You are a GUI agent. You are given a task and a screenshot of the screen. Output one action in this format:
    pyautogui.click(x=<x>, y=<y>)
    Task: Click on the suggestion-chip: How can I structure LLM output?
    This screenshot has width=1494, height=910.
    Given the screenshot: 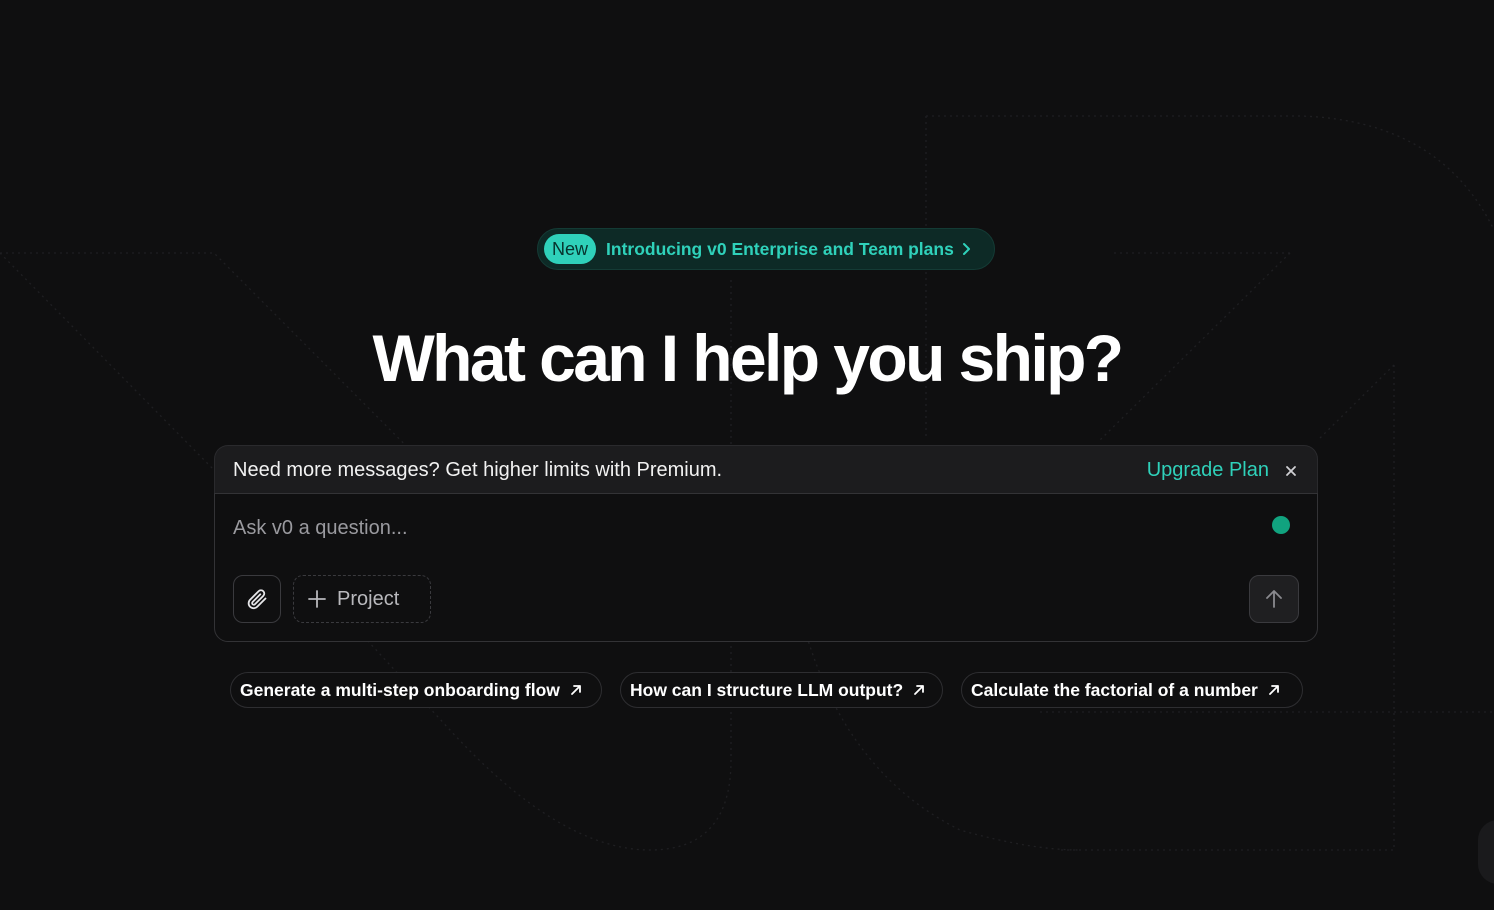 What is the action you would take?
    pyautogui.click(x=781, y=690)
    